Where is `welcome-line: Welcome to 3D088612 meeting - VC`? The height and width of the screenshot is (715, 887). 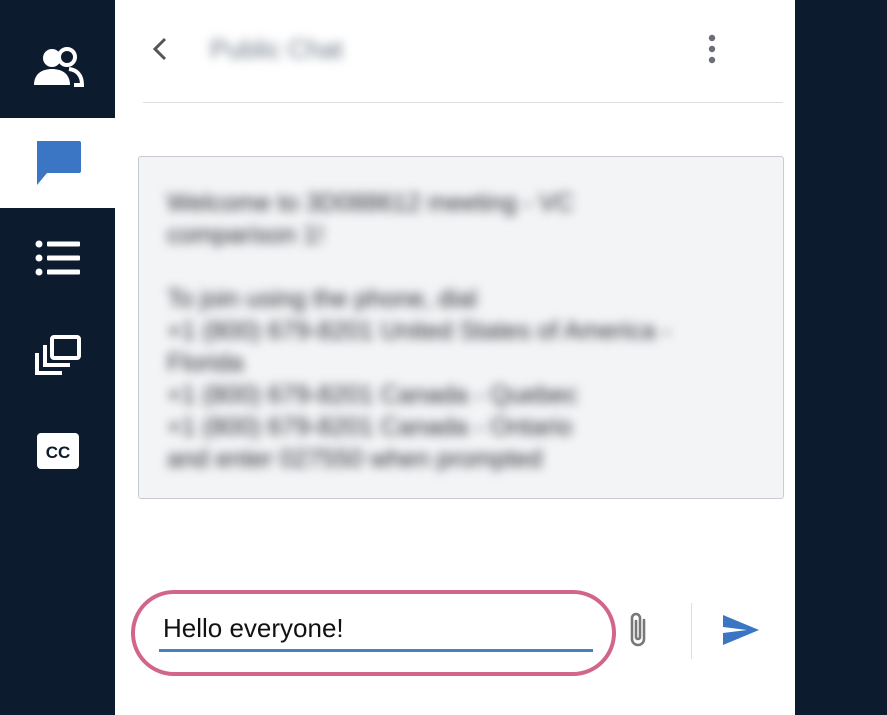
welcome-line: Welcome to 3D088612 meeting - VC is located at coordinates (370, 203).